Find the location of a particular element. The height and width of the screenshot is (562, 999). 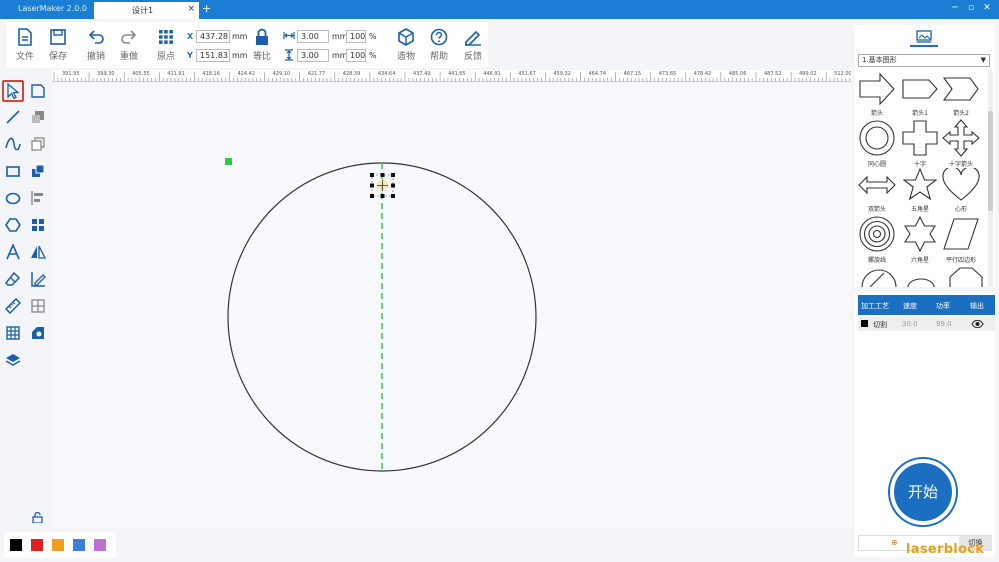

color-swatch-purple is located at coordinates (100, 545).